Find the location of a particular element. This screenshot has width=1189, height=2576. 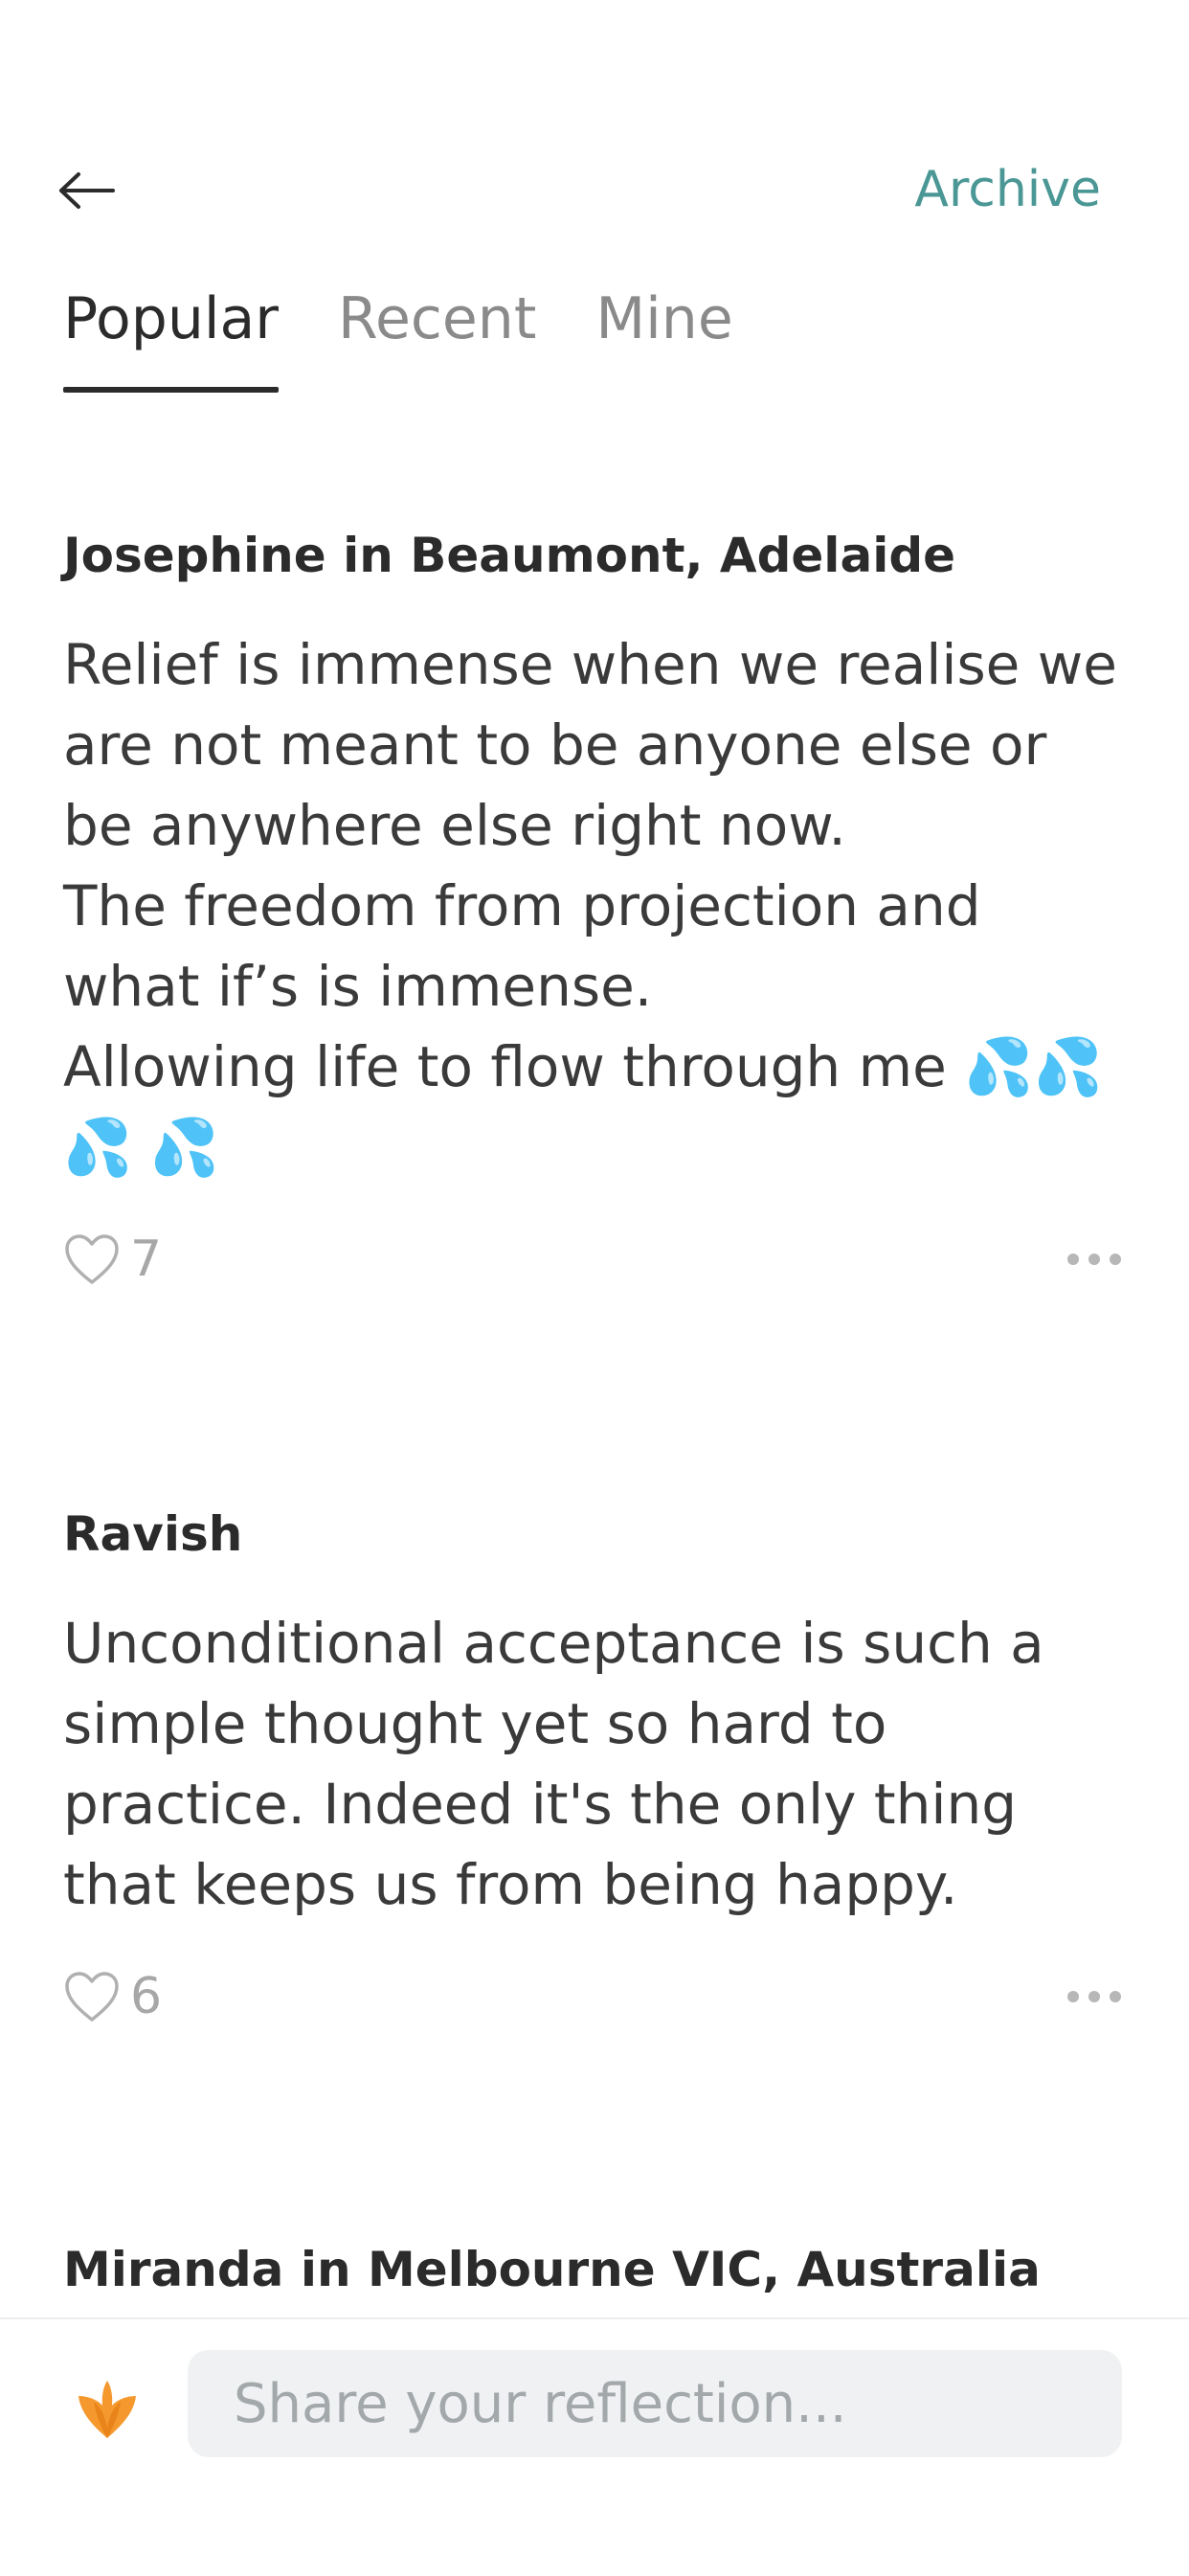

reflection-input is located at coordinates (655, 2403).